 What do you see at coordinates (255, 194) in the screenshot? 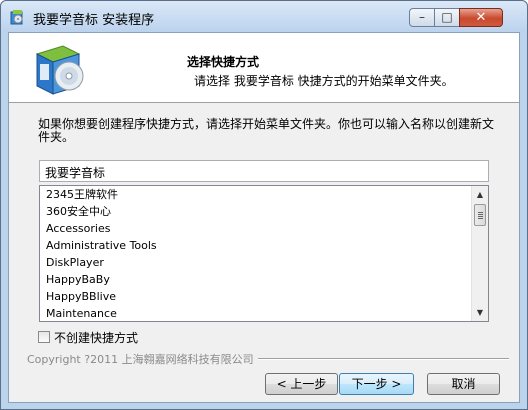
I see `list-item: 2345王牌软件` at bounding box center [255, 194].